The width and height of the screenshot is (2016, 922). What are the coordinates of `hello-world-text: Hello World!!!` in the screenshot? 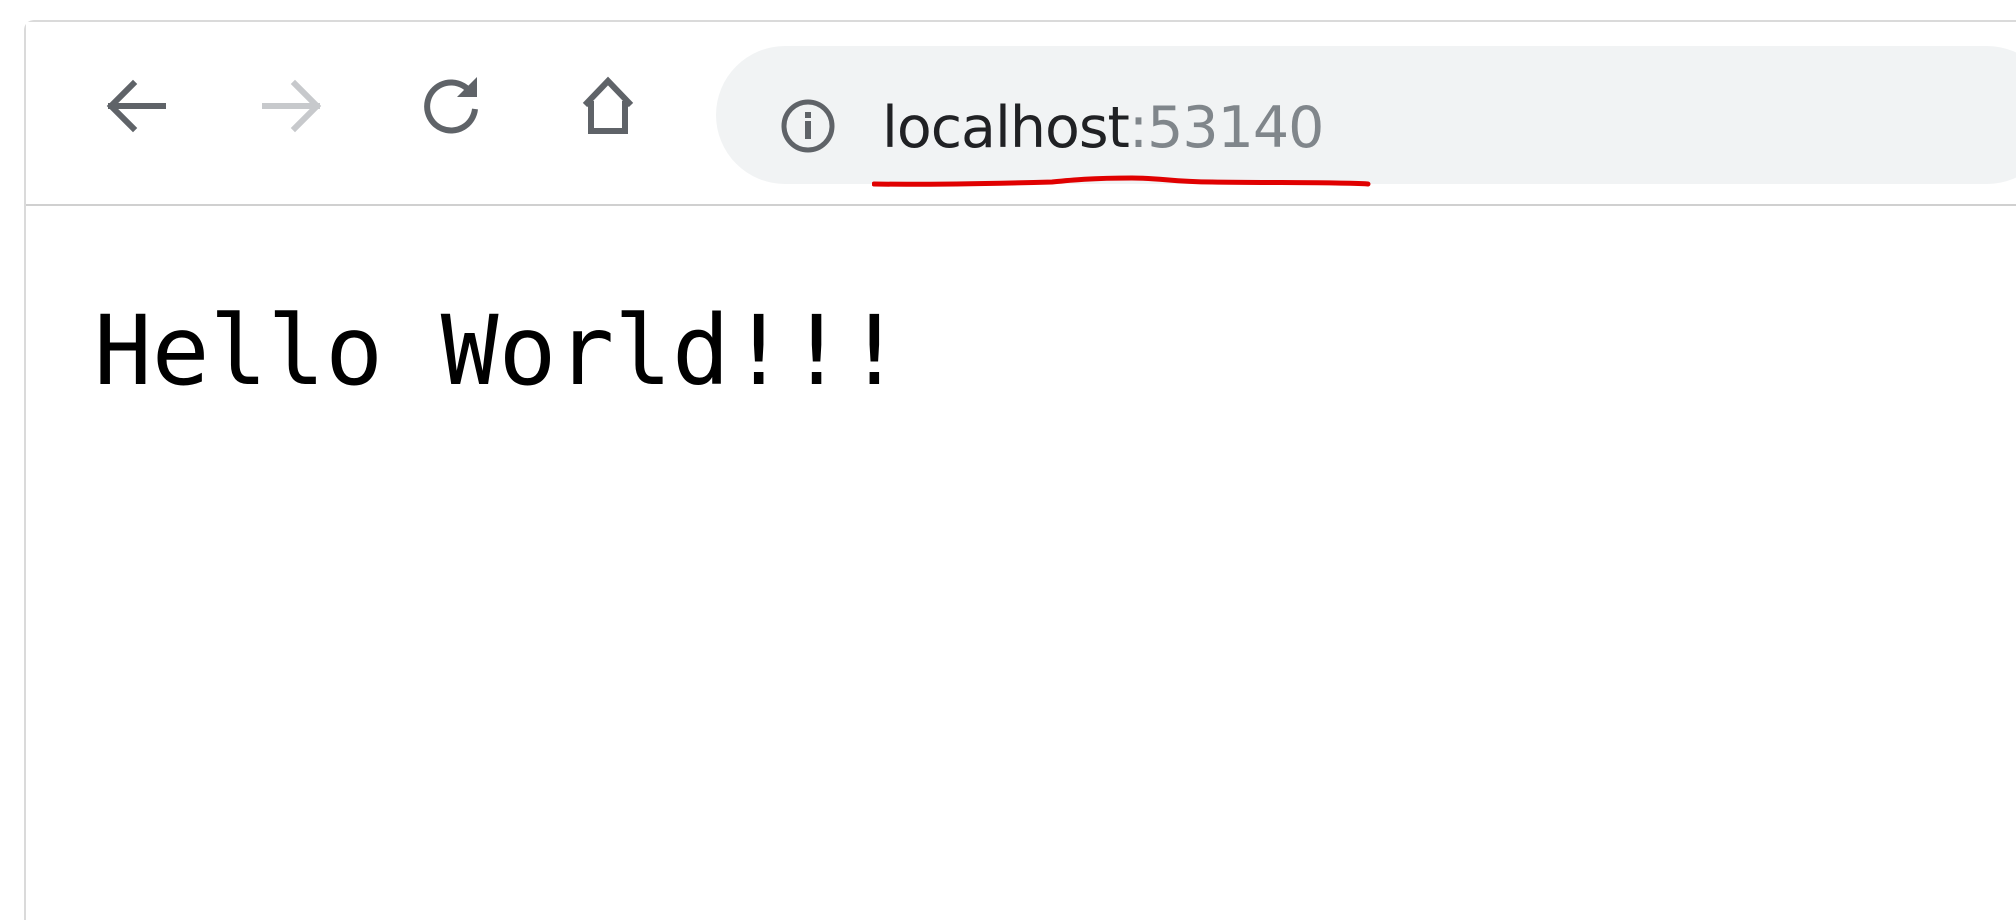 It's located at (499, 351).